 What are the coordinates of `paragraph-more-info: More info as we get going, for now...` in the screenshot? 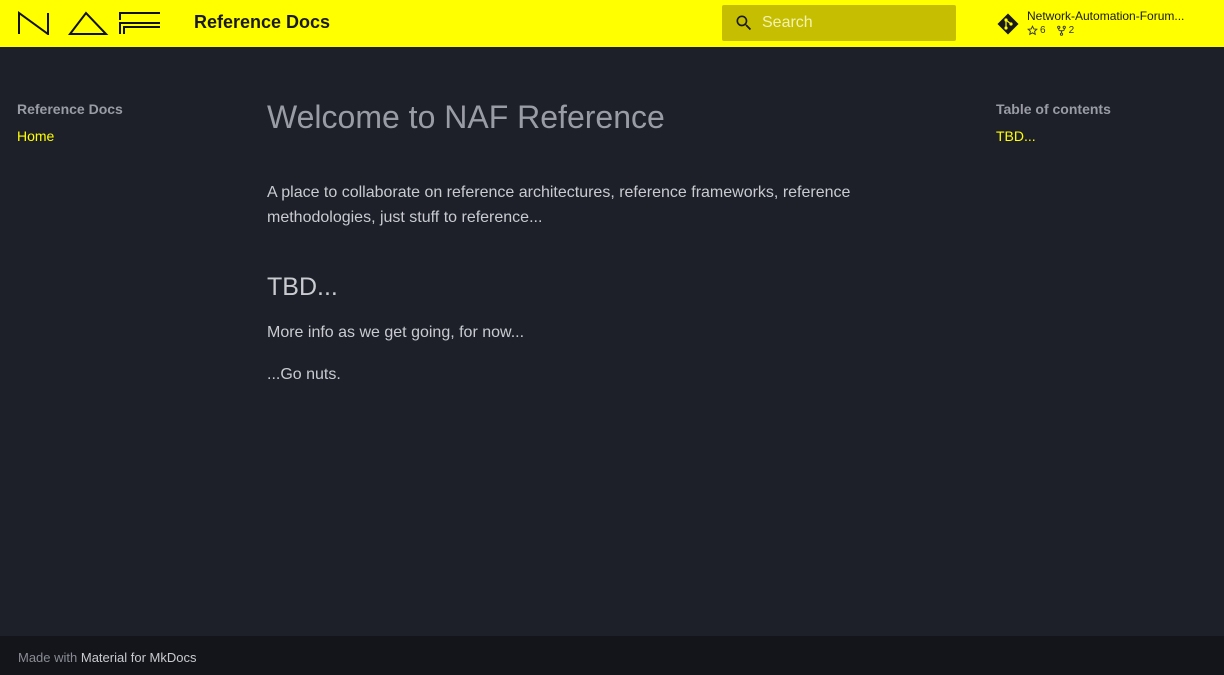 It's located at (396, 332).